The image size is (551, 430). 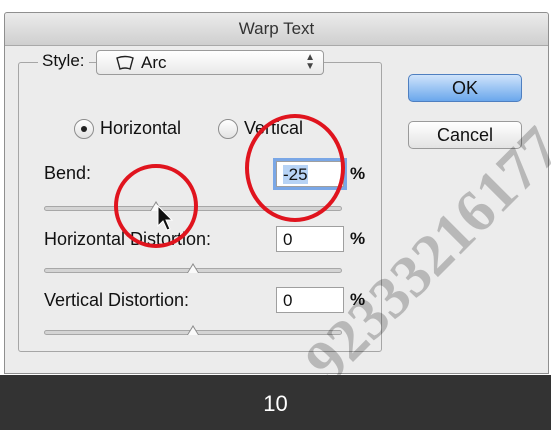 I want to click on vertical-distortion-unit: %, so click(x=358, y=299).